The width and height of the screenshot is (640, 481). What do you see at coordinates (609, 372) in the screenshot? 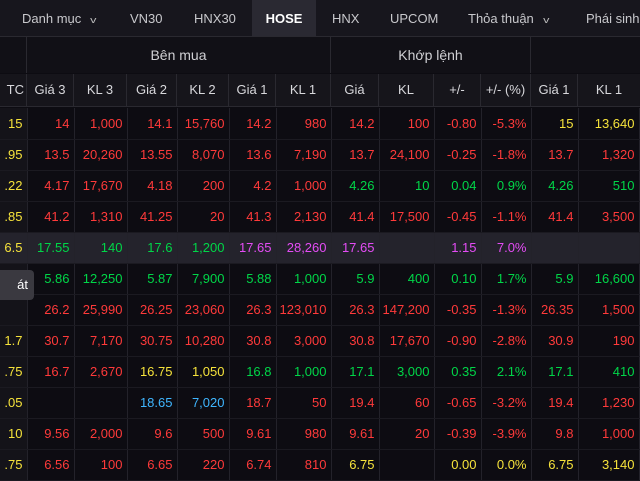
I see `sell-vol-1-cell: 410` at bounding box center [609, 372].